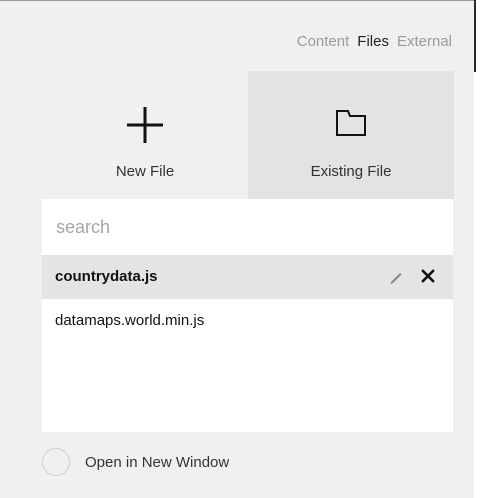 The height and width of the screenshot is (498, 483). Describe the element at coordinates (130, 320) in the screenshot. I see `file-name: datamaps.world.min.js` at that location.